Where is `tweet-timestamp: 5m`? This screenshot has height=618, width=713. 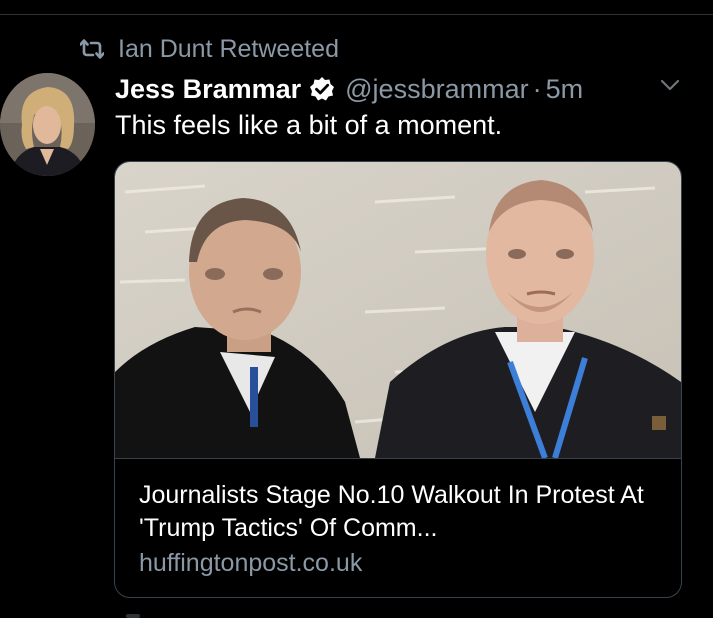 tweet-timestamp: 5m is located at coordinates (565, 89).